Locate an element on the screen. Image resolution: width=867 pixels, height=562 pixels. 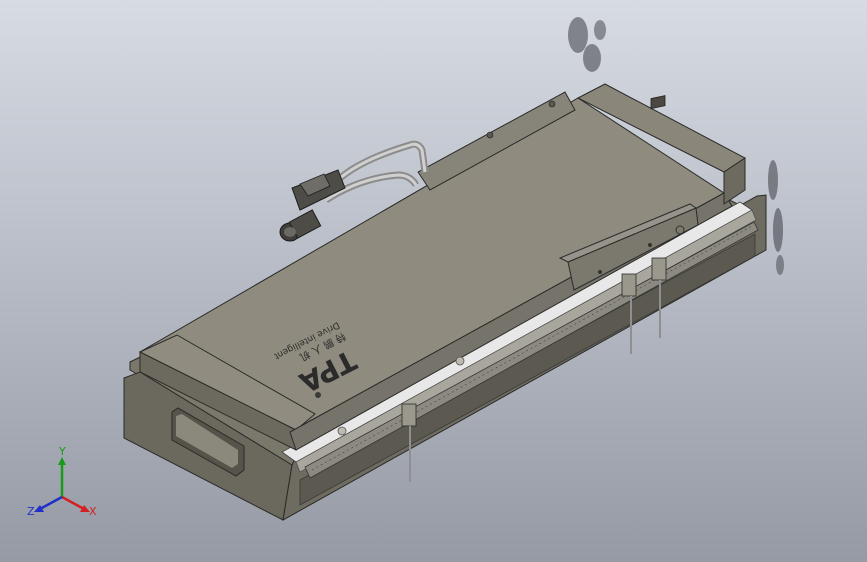
z-axis-label: Z is located at coordinates (31, 511).